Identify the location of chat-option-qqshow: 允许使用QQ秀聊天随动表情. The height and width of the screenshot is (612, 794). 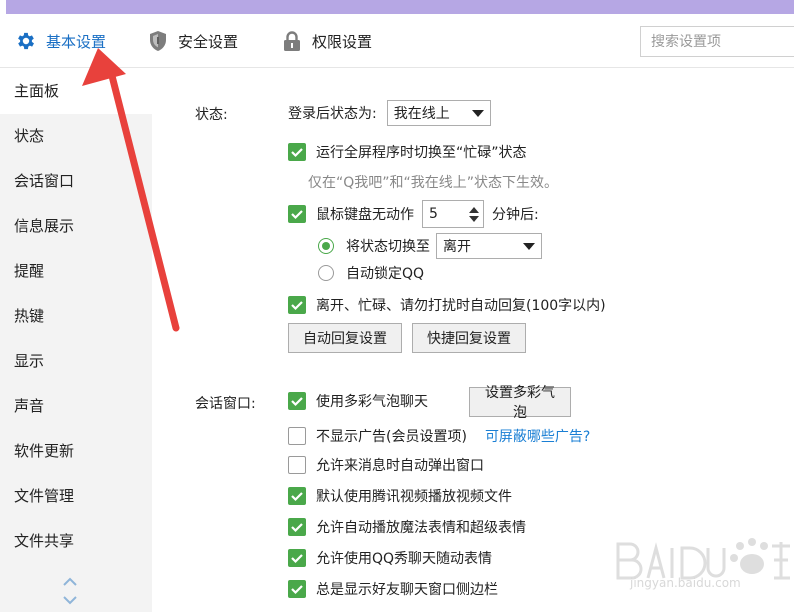
(390, 558).